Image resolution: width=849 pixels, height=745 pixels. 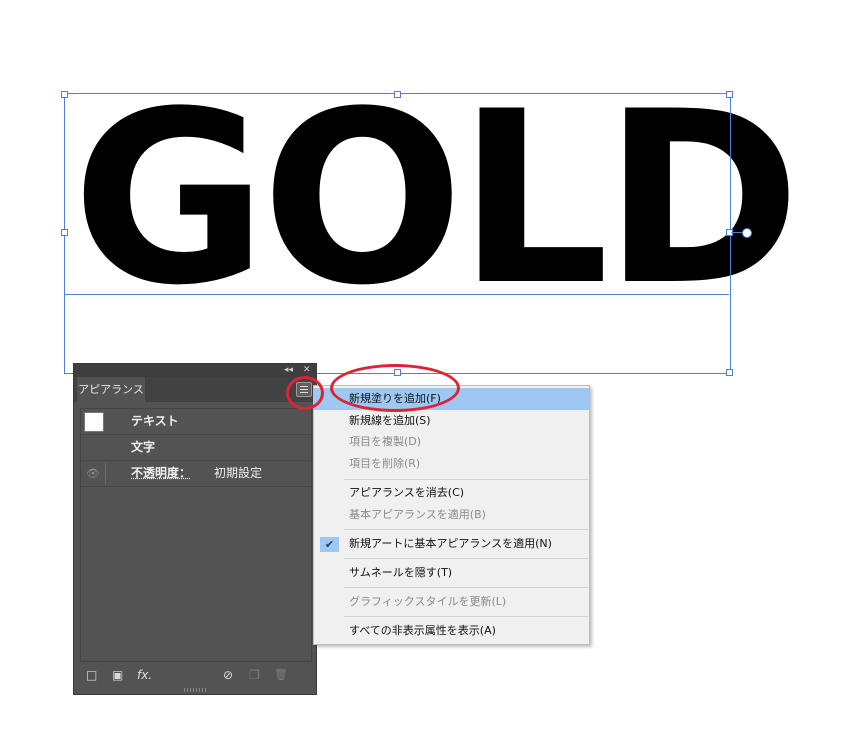 I want to click on panel-resize-grip, so click(x=195, y=690).